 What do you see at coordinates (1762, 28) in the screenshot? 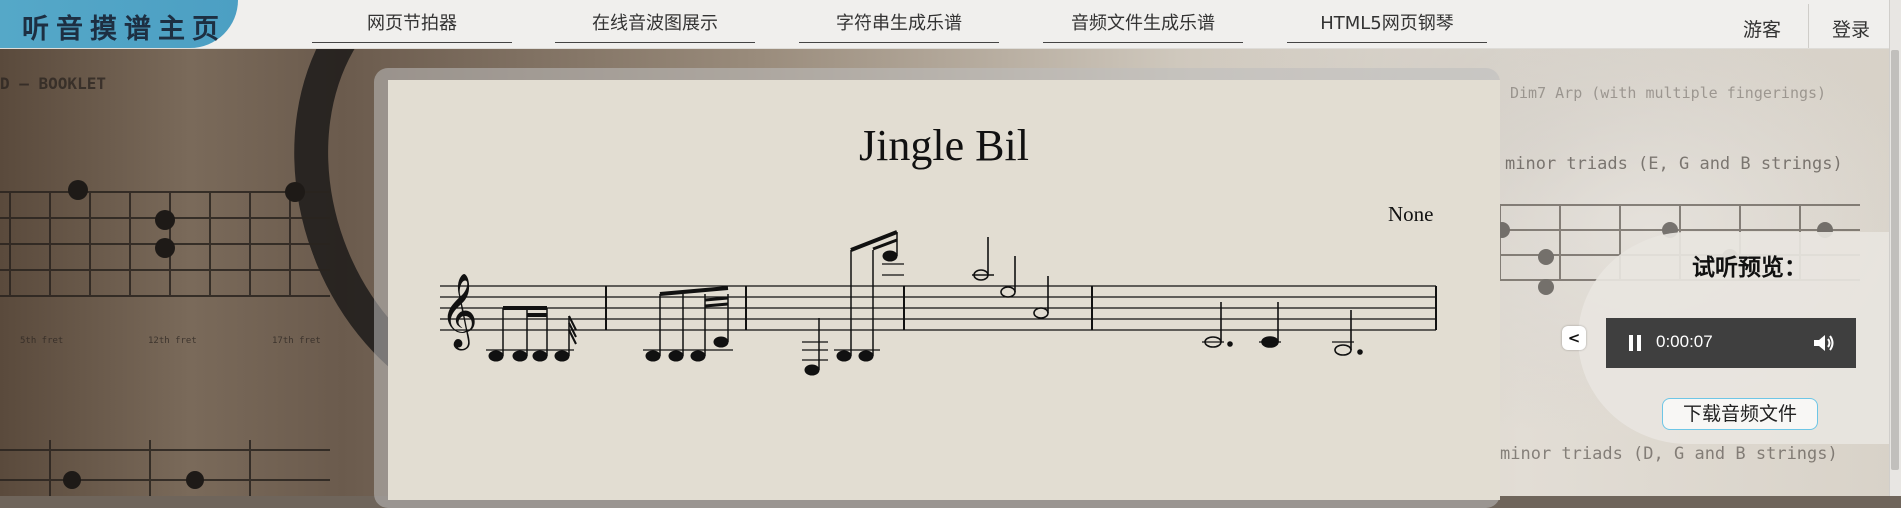
I see `guest-link: 游客` at bounding box center [1762, 28].